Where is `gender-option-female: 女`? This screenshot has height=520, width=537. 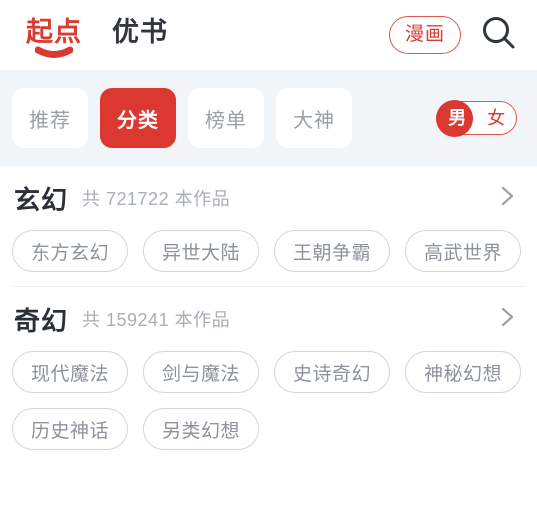 gender-option-female: 女 is located at coordinates (496, 118).